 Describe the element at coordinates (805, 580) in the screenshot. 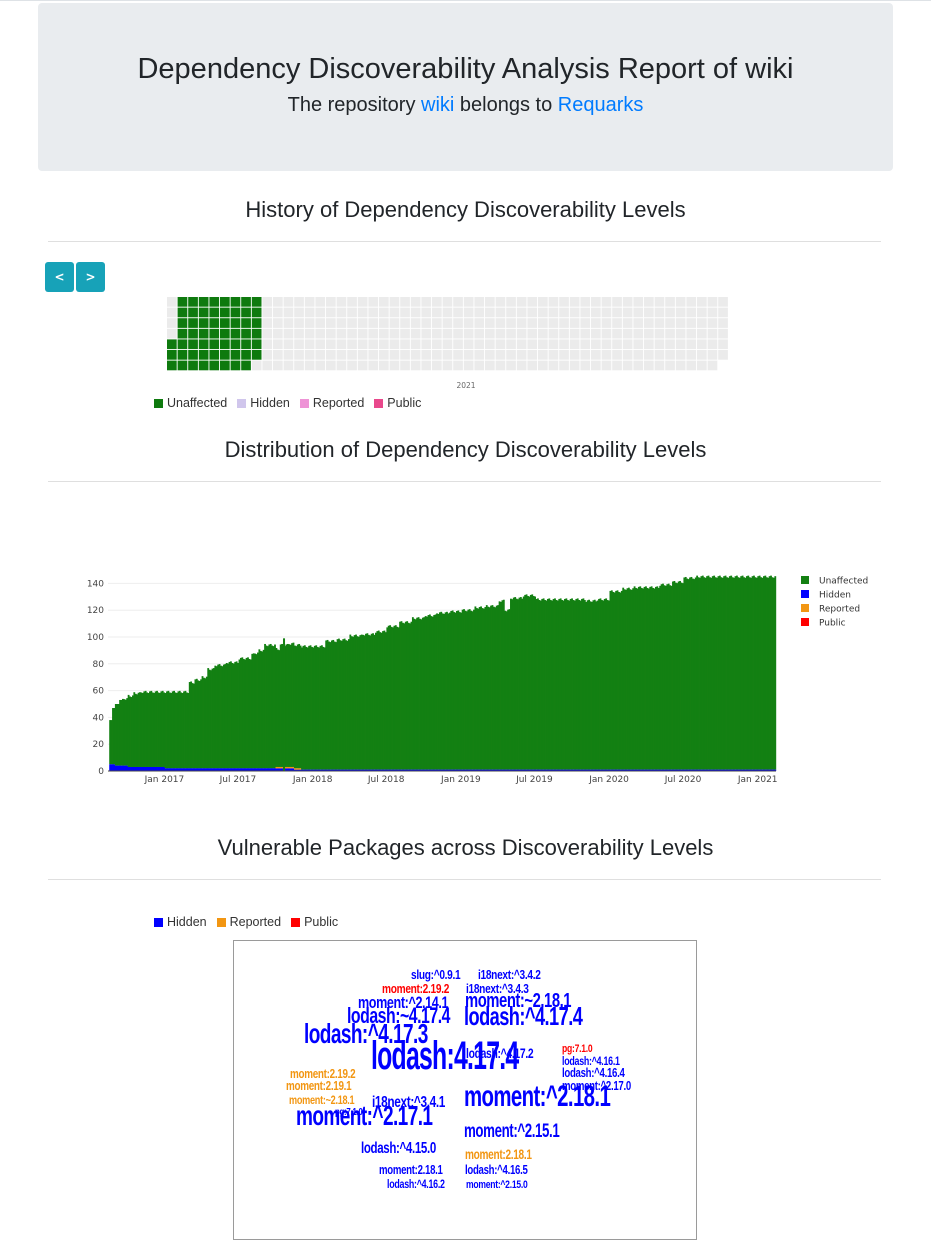

I see `chart-legend-swatch` at that location.